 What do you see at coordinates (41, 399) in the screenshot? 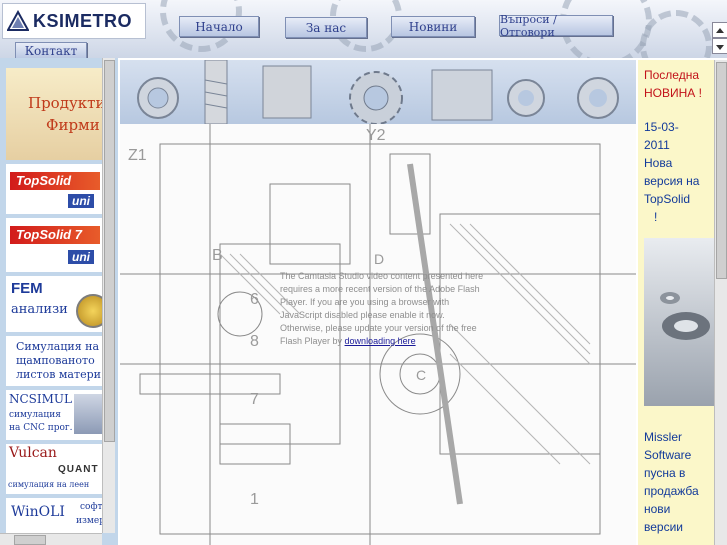
I see `ncsimul-title: NCSIMUL` at bounding box center [41, 399].